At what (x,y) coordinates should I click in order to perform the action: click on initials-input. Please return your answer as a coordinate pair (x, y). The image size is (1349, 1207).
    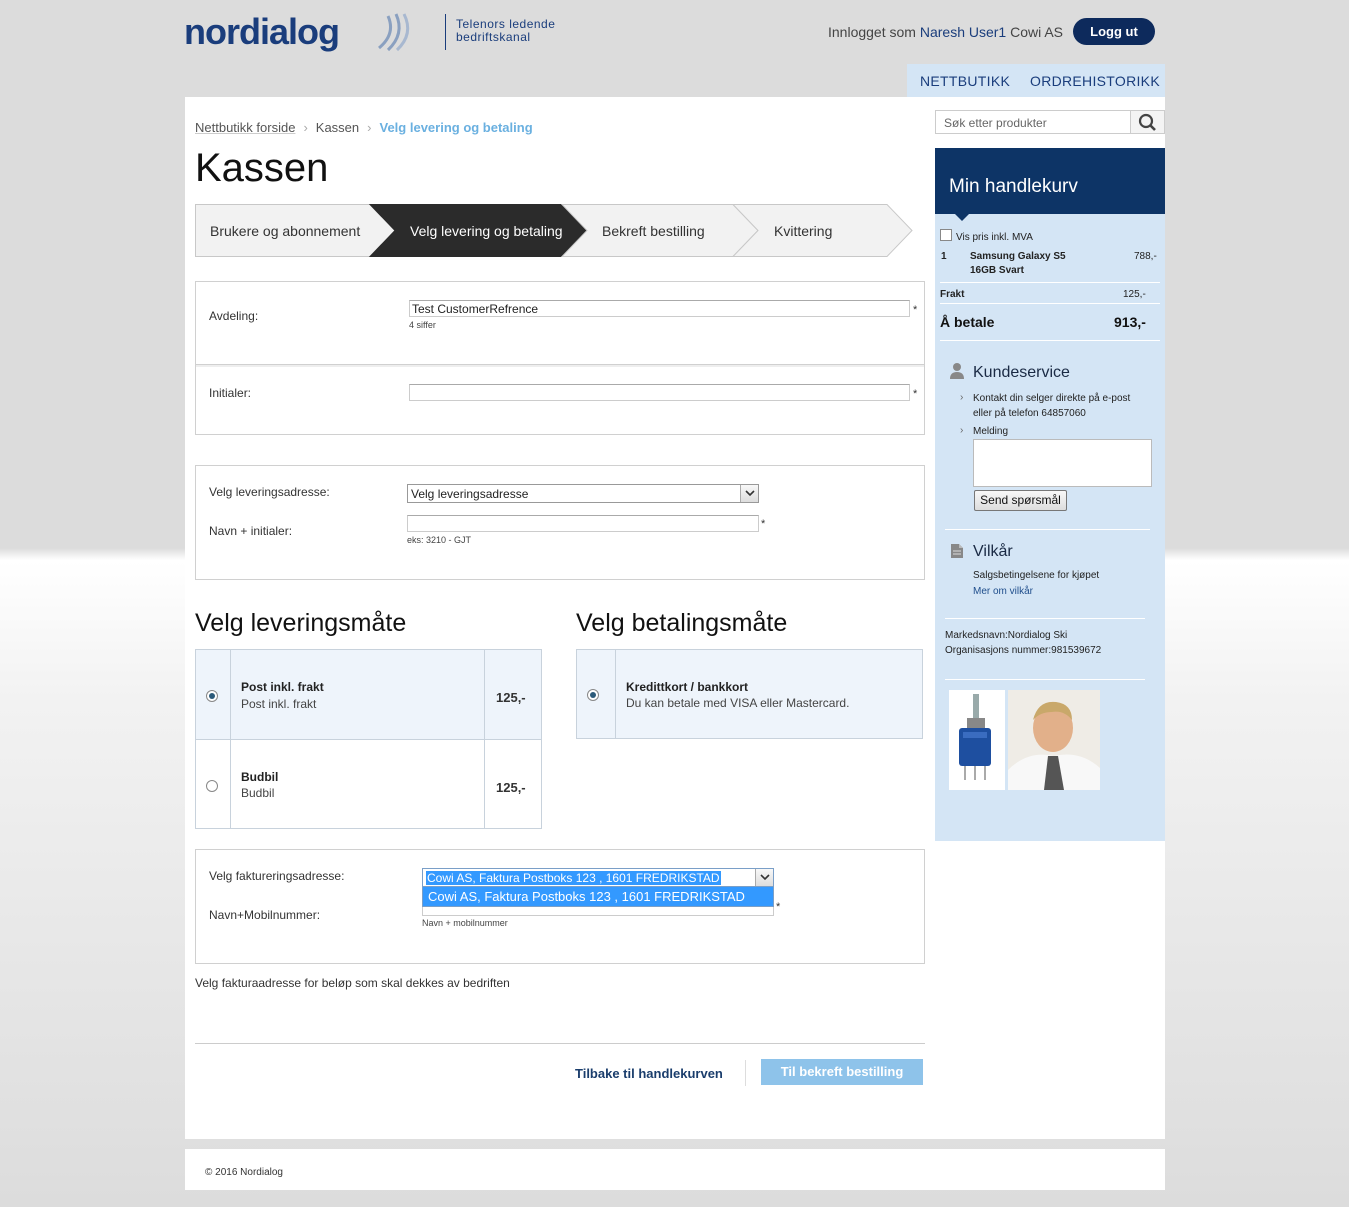
    Looking at the image, I should click on (659, 392).